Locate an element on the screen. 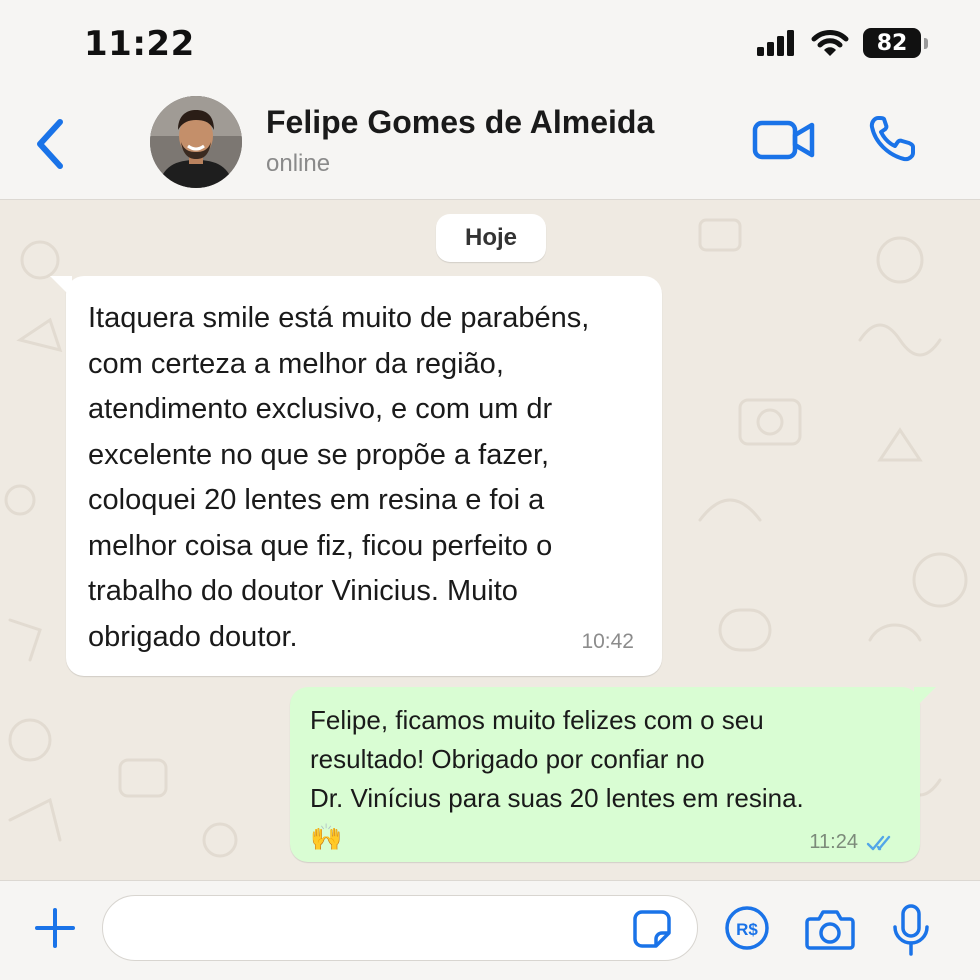 Image resolution: width=980 pixels, height=980 pixels. message-input-bar: R$ is located at coordinates (490, 930).